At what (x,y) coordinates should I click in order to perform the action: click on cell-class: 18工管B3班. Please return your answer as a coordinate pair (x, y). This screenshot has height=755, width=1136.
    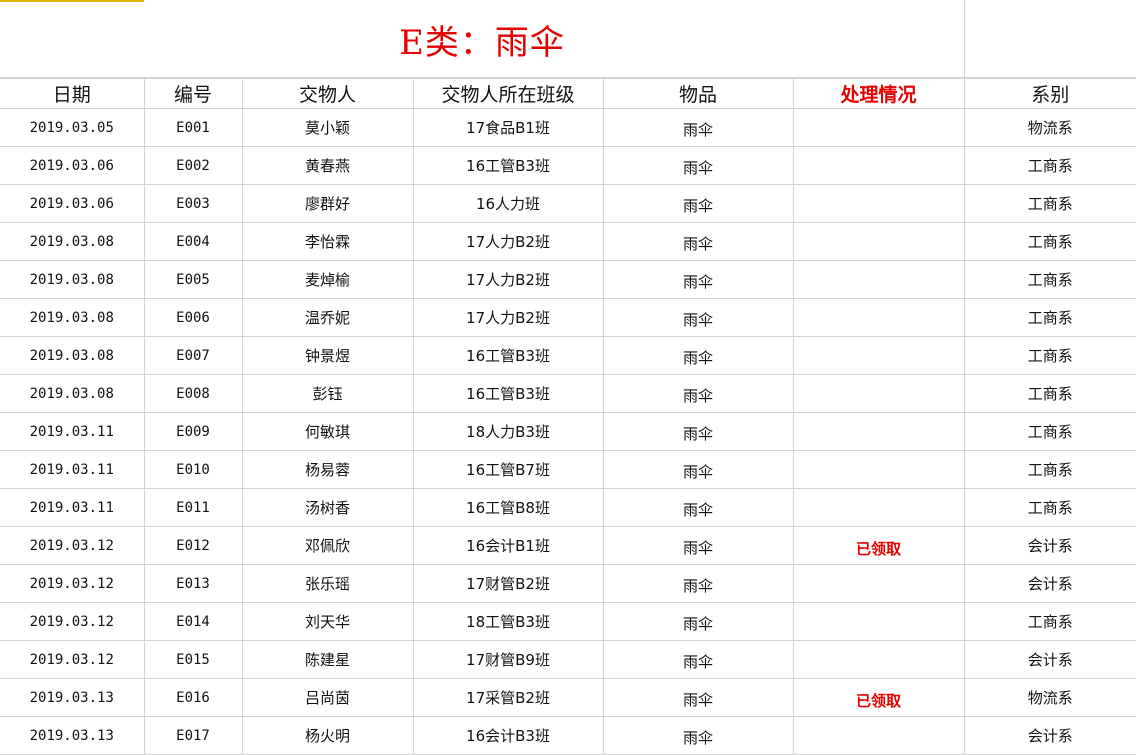
    Looking at the image, I should click on (508, 621).